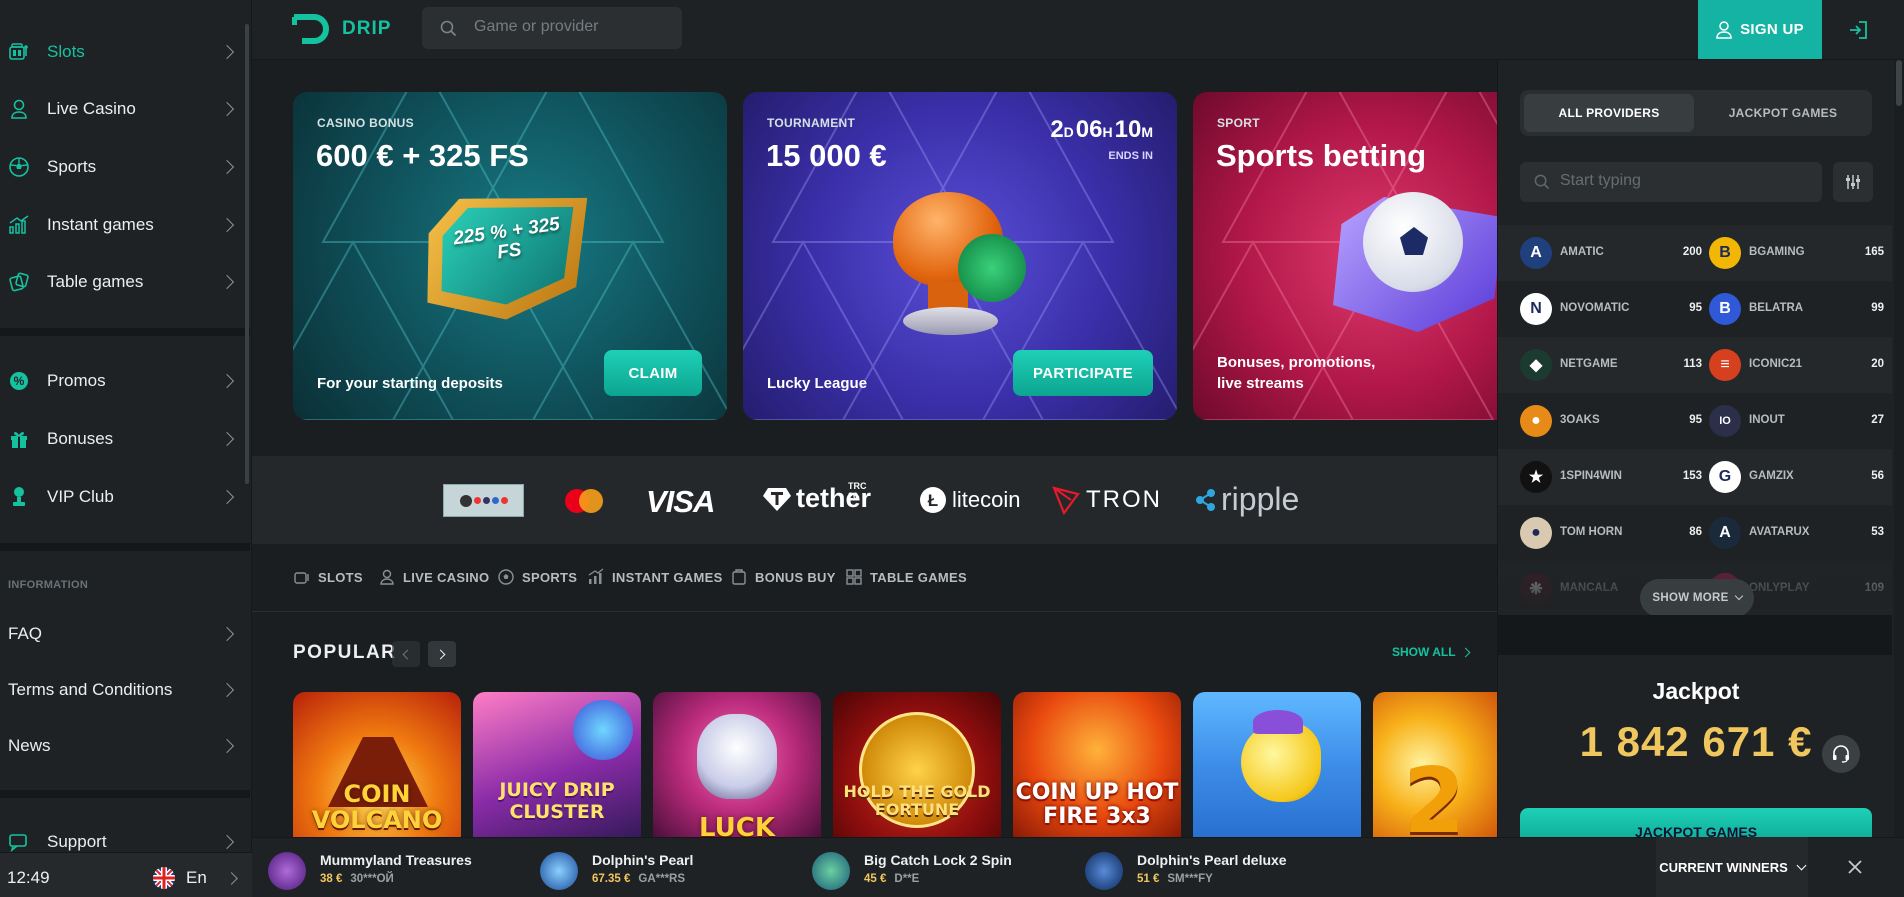 The width and height of the screenshot is (1904, 897). I want to click on sidebar-item-bonuses: Bonuses, so click(125, 439).